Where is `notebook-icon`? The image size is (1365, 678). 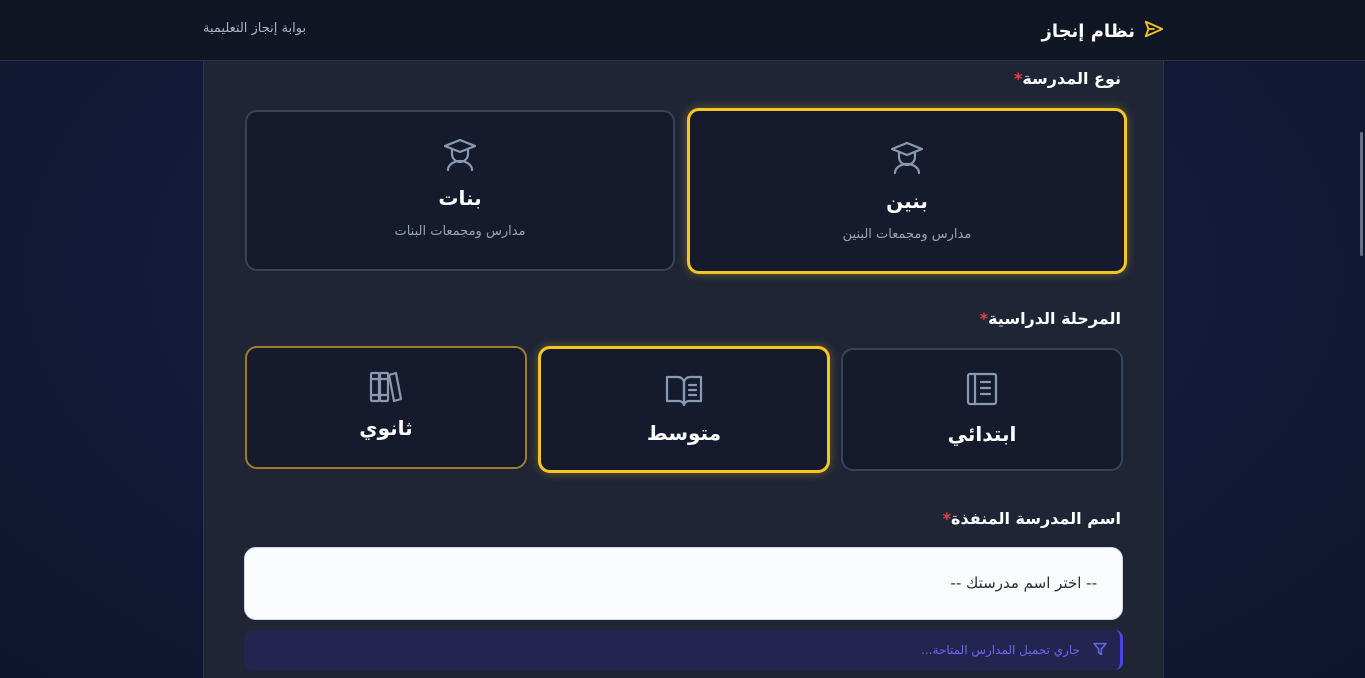 notebook-icon is located at coordinates (982, 391).